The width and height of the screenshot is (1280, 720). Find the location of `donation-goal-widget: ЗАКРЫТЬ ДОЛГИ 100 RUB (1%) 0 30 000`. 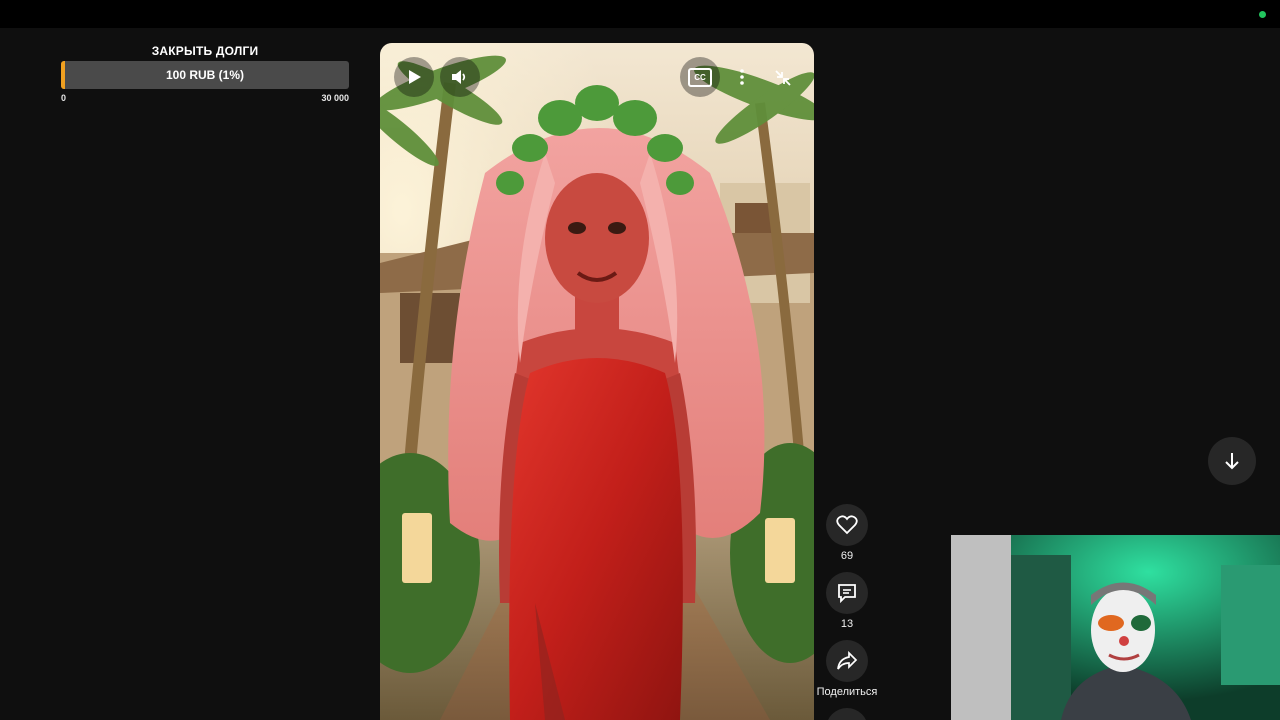

donation-goal-widget: ЗАКРЫТЬ ДОЛГИ 100 RUB (1%) 0 30 000 is located at coordinates (205, 73).